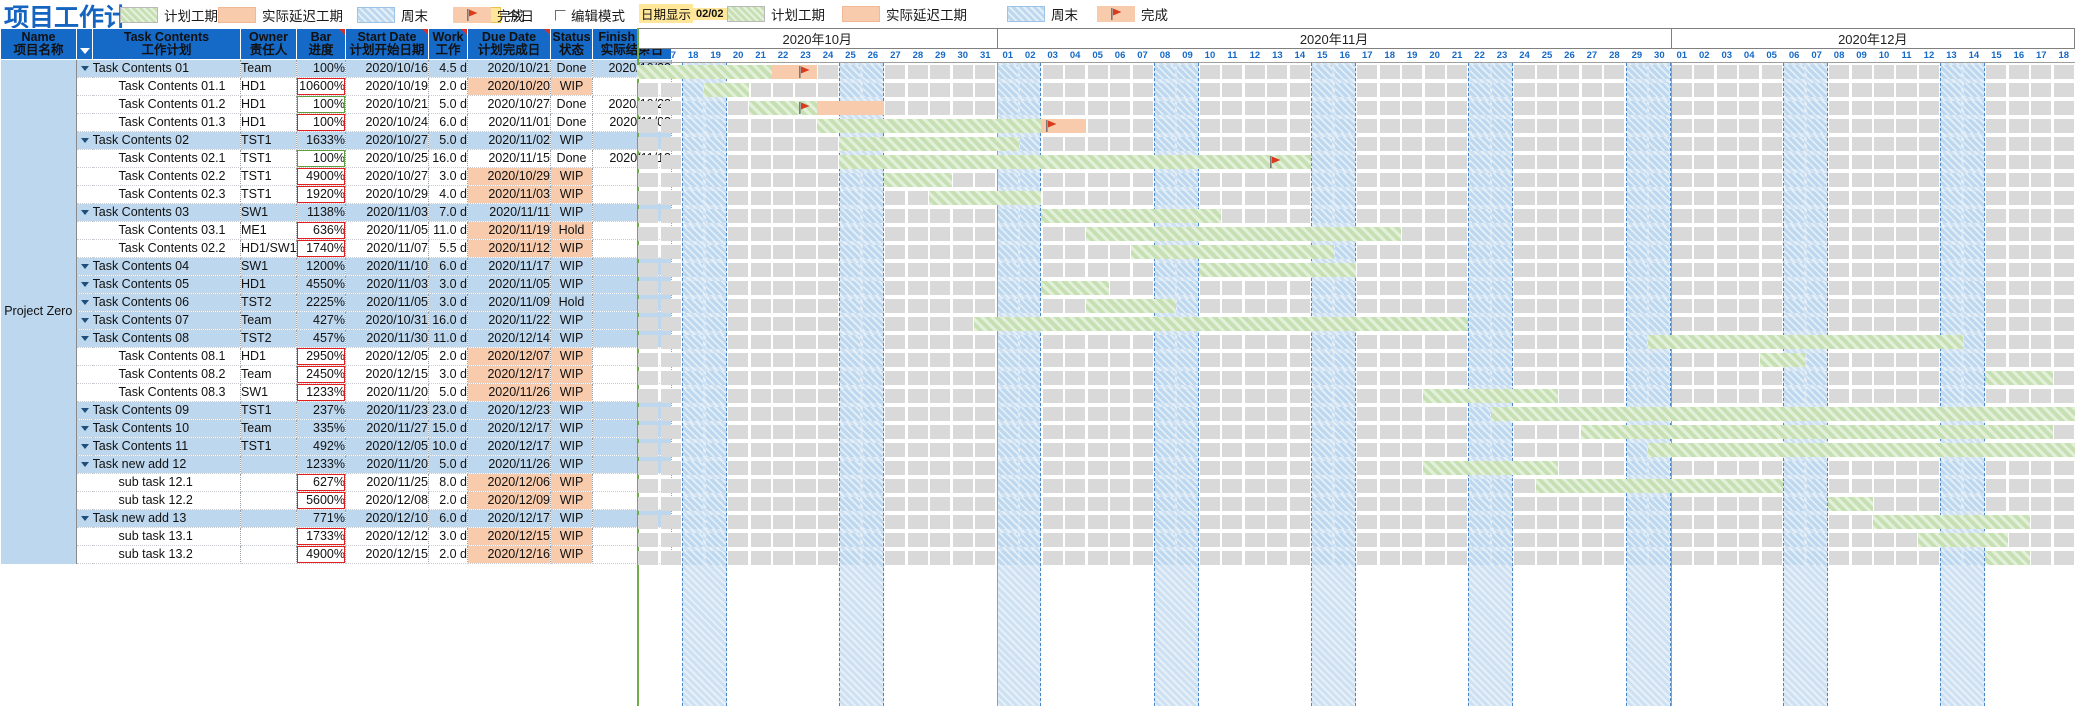 The height and width of the screenshot is (706, 2075). I want to click on col-header-due: Due Date 计划完成日, so click(509, 44).